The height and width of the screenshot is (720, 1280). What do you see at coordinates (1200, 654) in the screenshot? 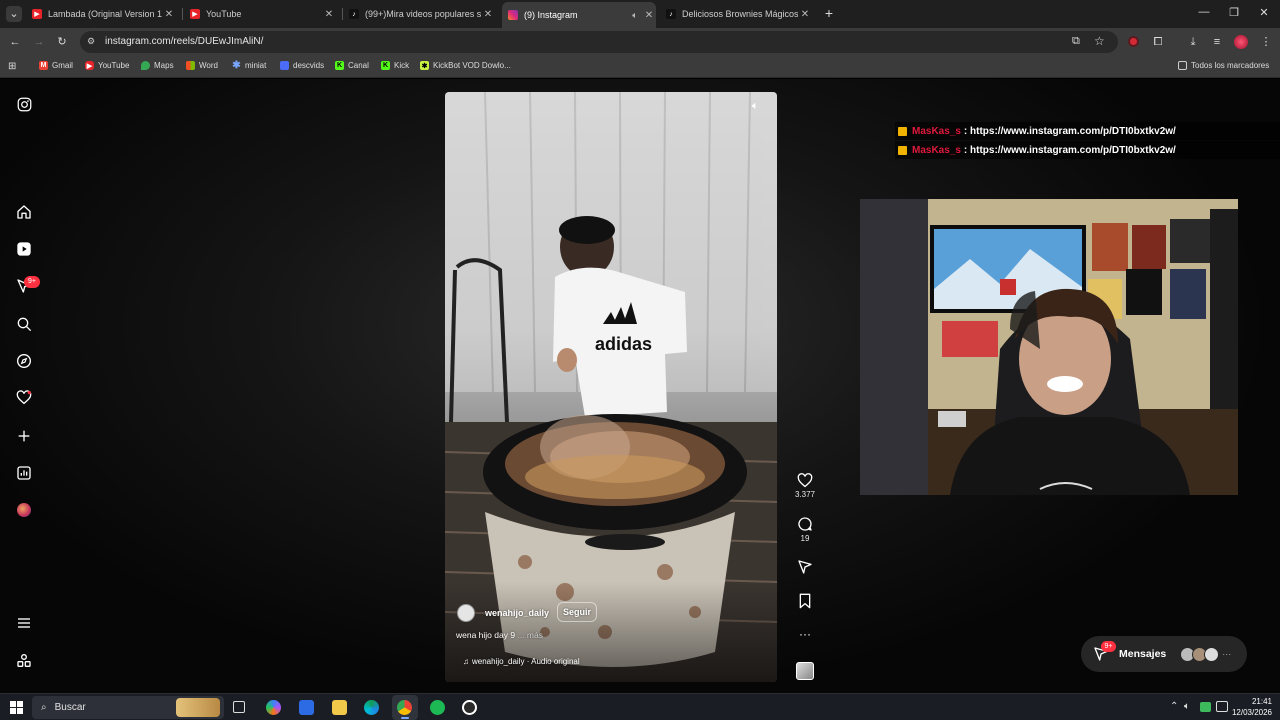
I see `message-avatars` at bounding box center [1200, 654].